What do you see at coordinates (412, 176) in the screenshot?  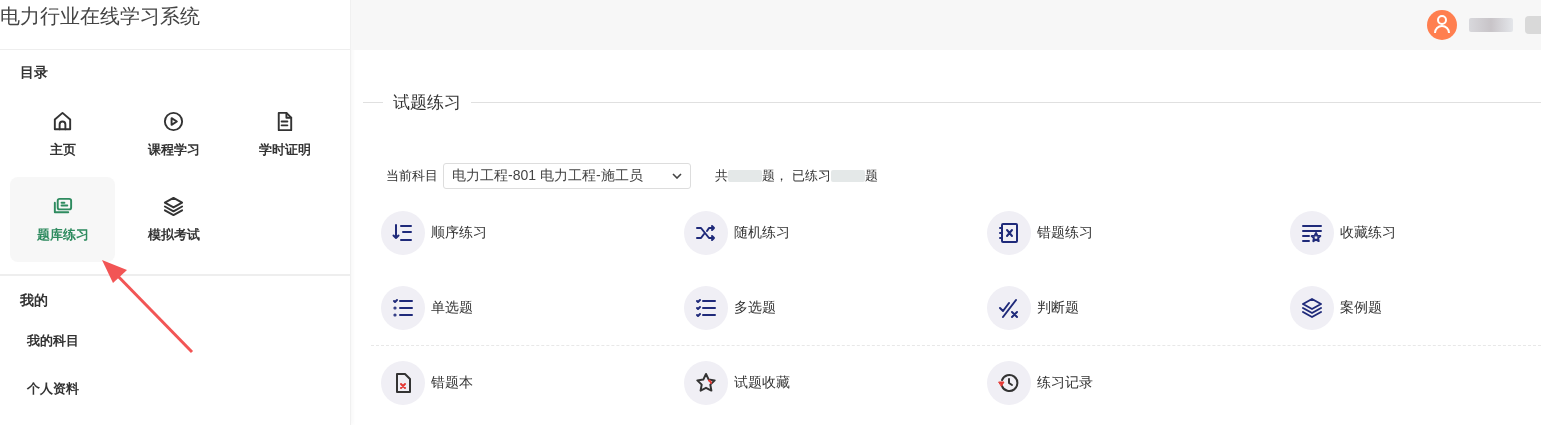 I see `subject-label: 当前科目` at bounding box center [412, 176].